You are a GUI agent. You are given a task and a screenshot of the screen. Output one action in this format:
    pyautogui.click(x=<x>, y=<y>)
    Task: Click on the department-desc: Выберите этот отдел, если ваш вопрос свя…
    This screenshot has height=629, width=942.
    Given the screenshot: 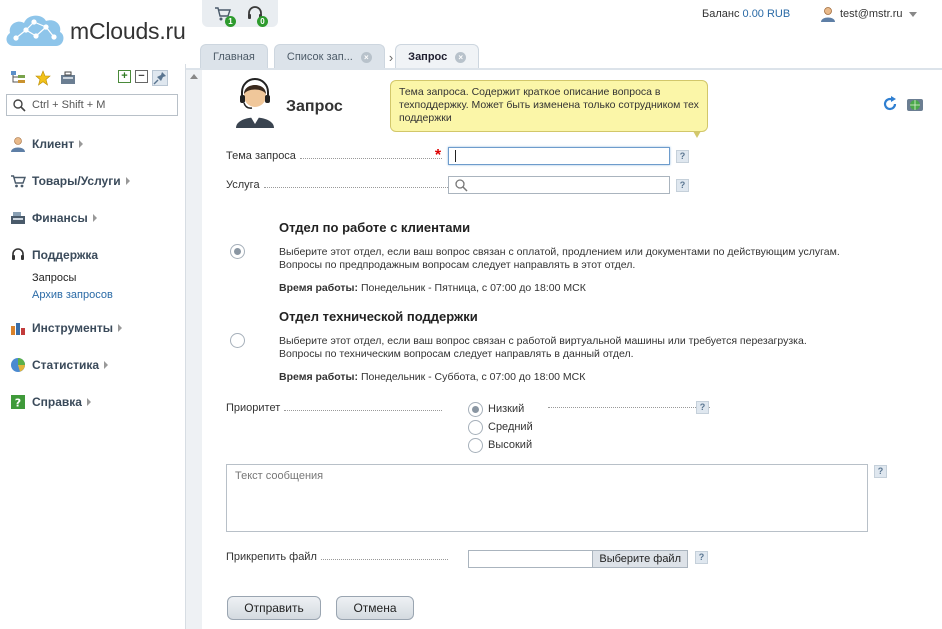 What is the action you would take?
    pyautogui.click(x=589, y=259)
    